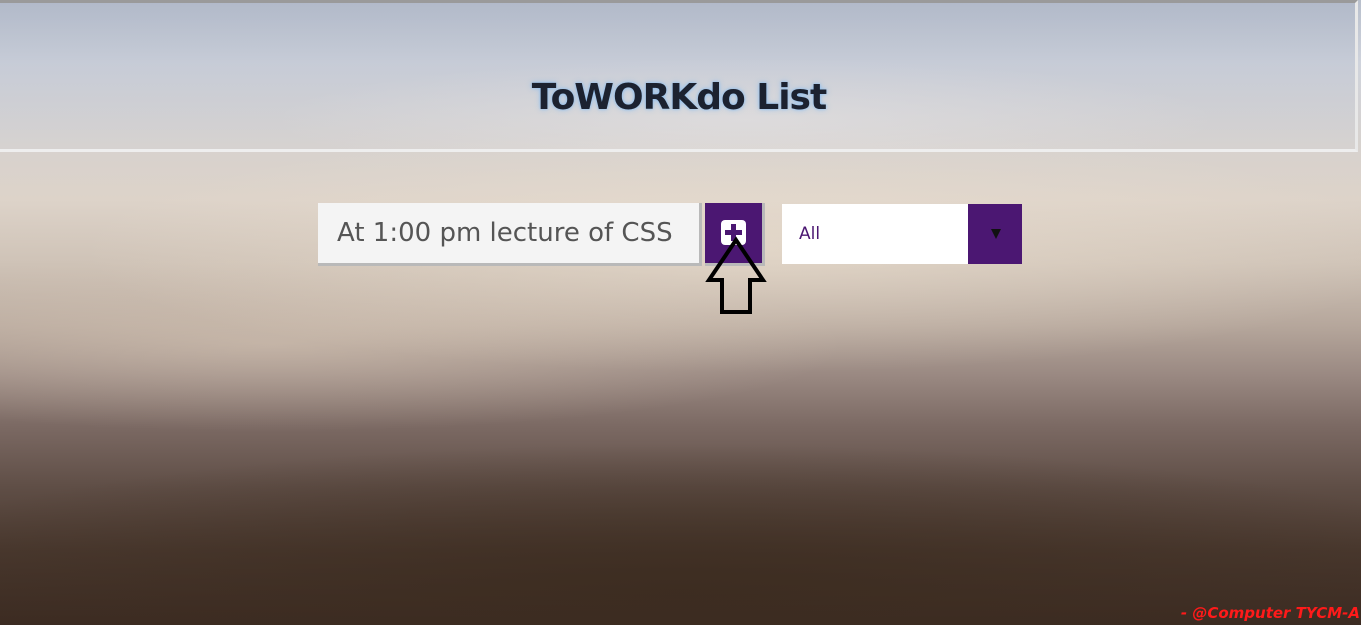 Image resolution: width=1361 pixels, height=625 pixels. What do you see at coordinates (736, 275) in the screenshot?
I see `up-arrow-icon` at bounding box center [736, 275].